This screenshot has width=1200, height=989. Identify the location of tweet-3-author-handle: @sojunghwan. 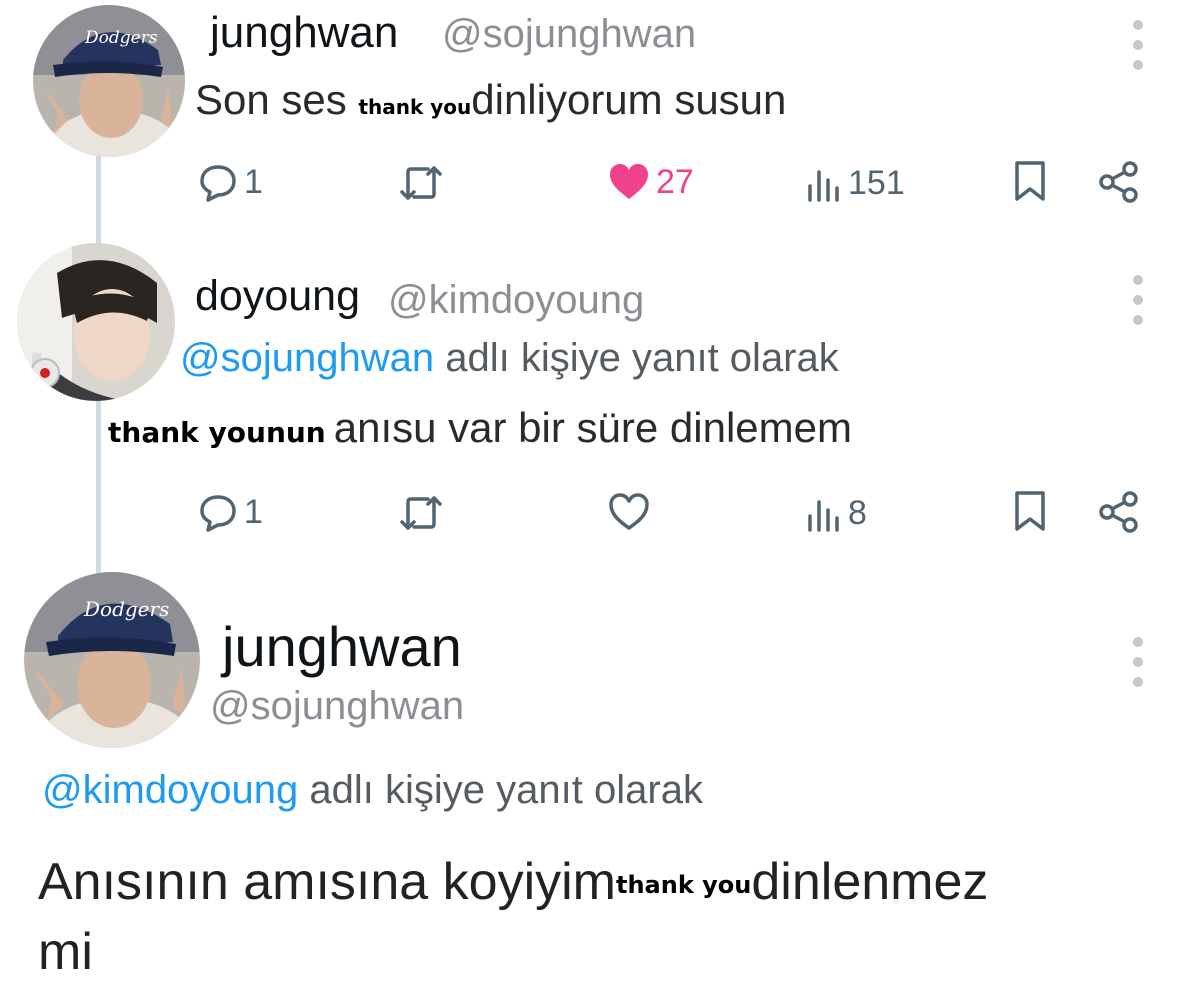
(337, 706).